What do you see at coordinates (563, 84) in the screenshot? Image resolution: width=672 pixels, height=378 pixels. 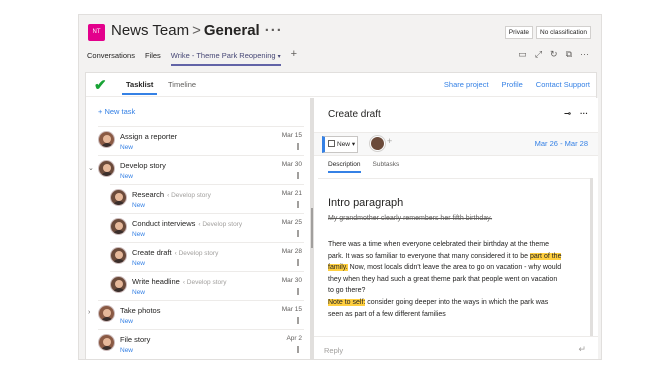 I see `contact-support-link: Contact Support` at bounding box center [563, 84].